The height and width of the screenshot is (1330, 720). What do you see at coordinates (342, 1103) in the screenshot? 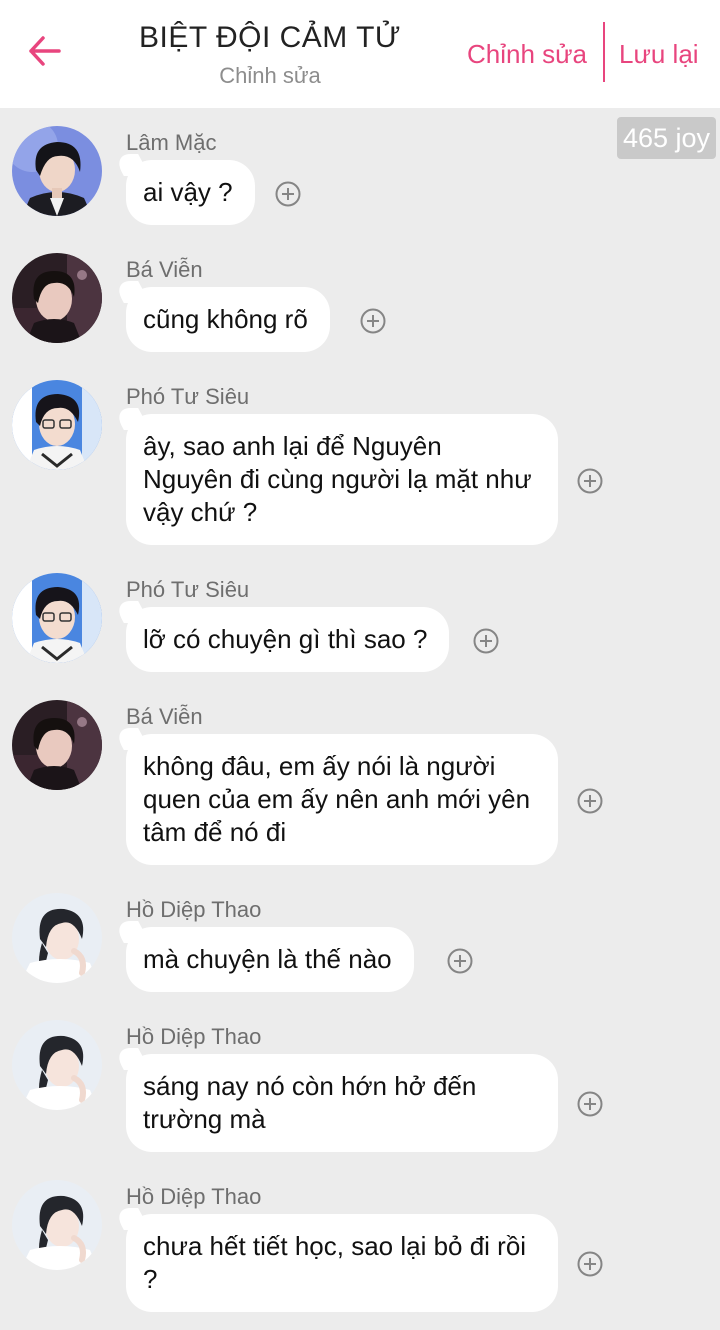
I see `message-bubble: sáng nay nó còn hớn hở đến trường mà` at bounding box center [342, 1103].